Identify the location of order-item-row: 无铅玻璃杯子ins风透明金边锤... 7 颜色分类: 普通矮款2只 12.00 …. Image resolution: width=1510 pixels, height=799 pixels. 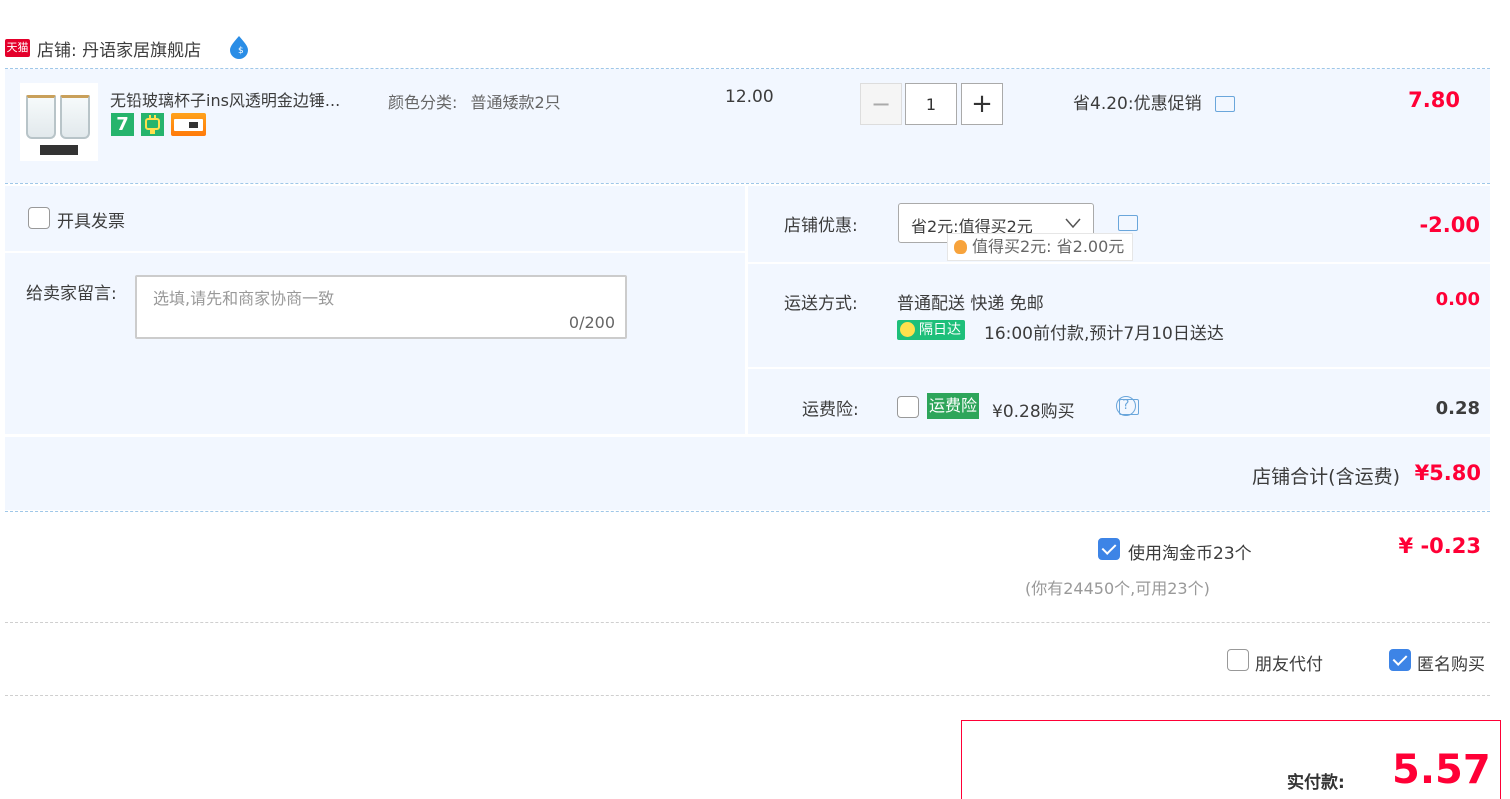
(747, 126).